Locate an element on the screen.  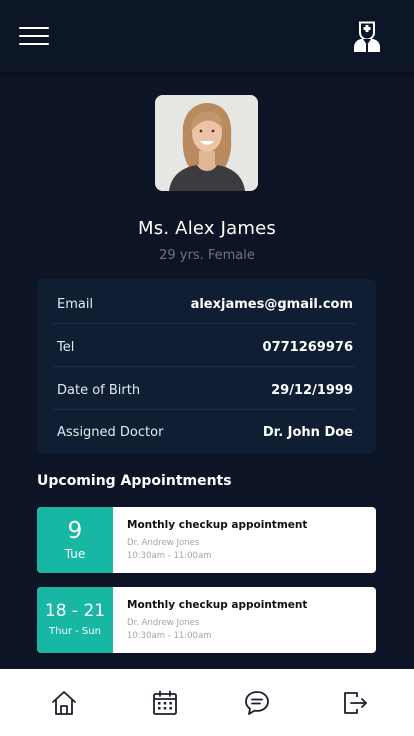
upcoming-appointments-heading: Upcoming Appointments is located at coordinates (134, 481).